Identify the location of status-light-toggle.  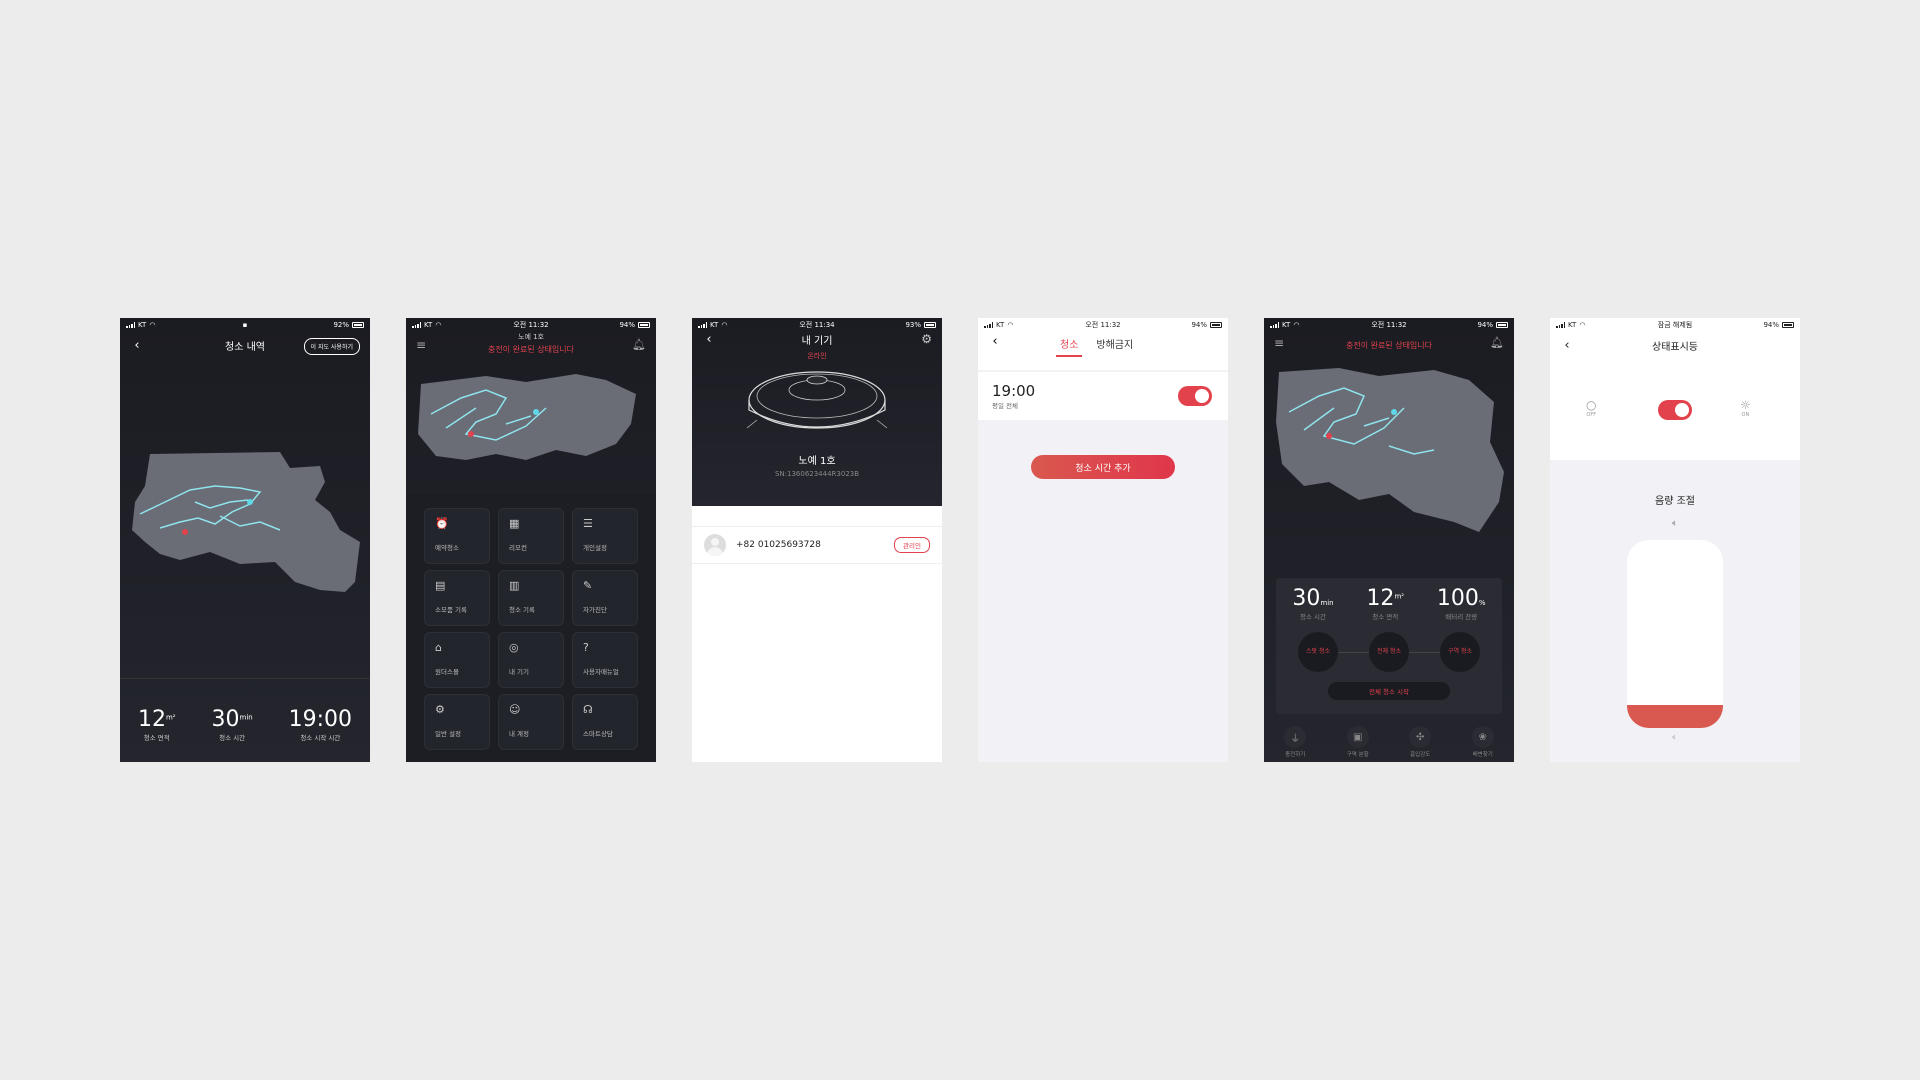
(1675, 410).